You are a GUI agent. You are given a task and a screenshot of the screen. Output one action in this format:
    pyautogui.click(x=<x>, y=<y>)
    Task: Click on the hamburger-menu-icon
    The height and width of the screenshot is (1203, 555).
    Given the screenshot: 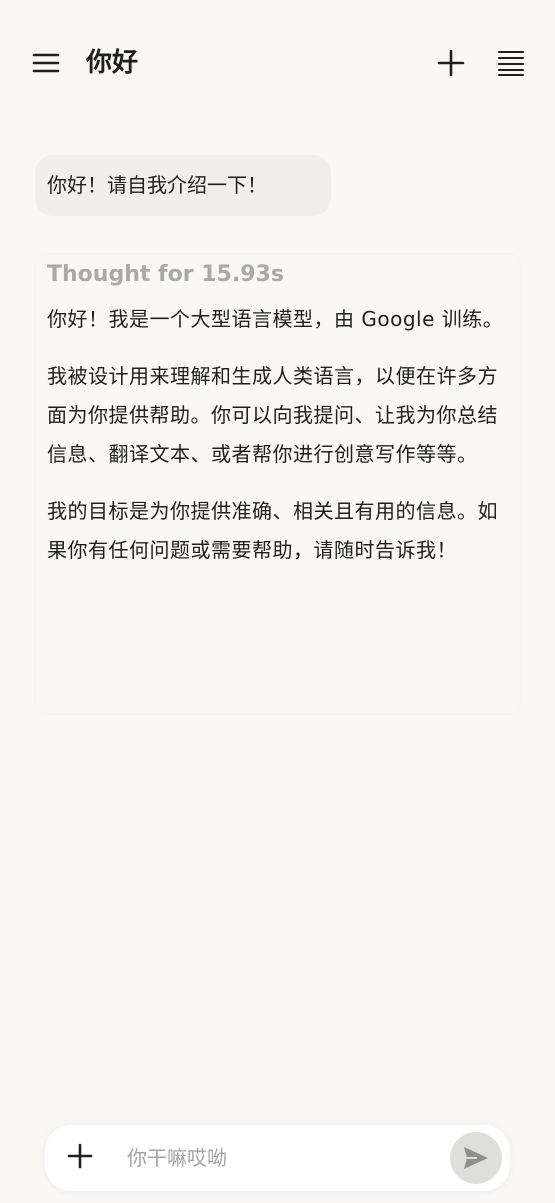 What is the action you would take?
    pyautogui.click(x=46, y=63)
    